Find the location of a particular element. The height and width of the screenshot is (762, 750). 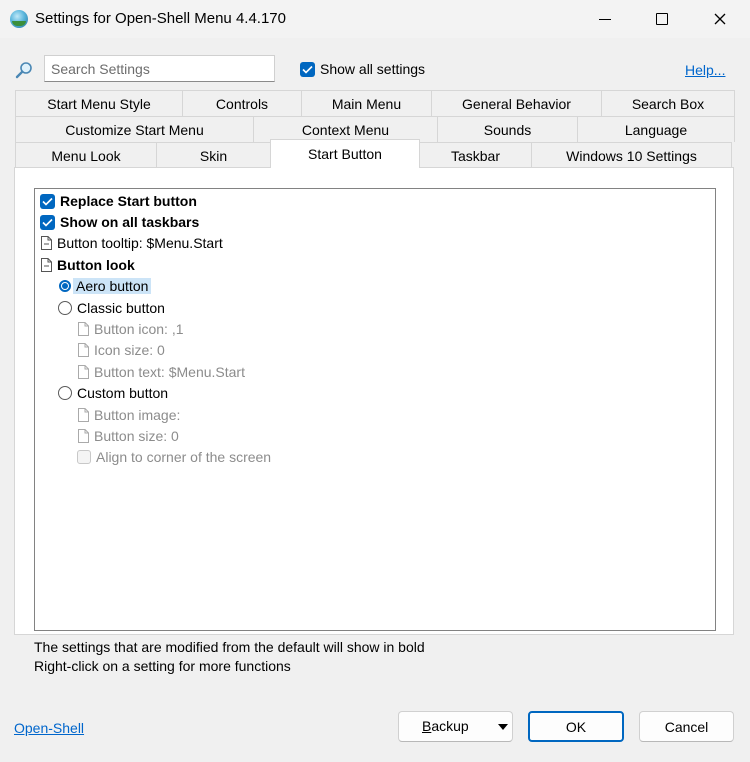

tab-start-button: Start Button is located at coordinates (345, 153).